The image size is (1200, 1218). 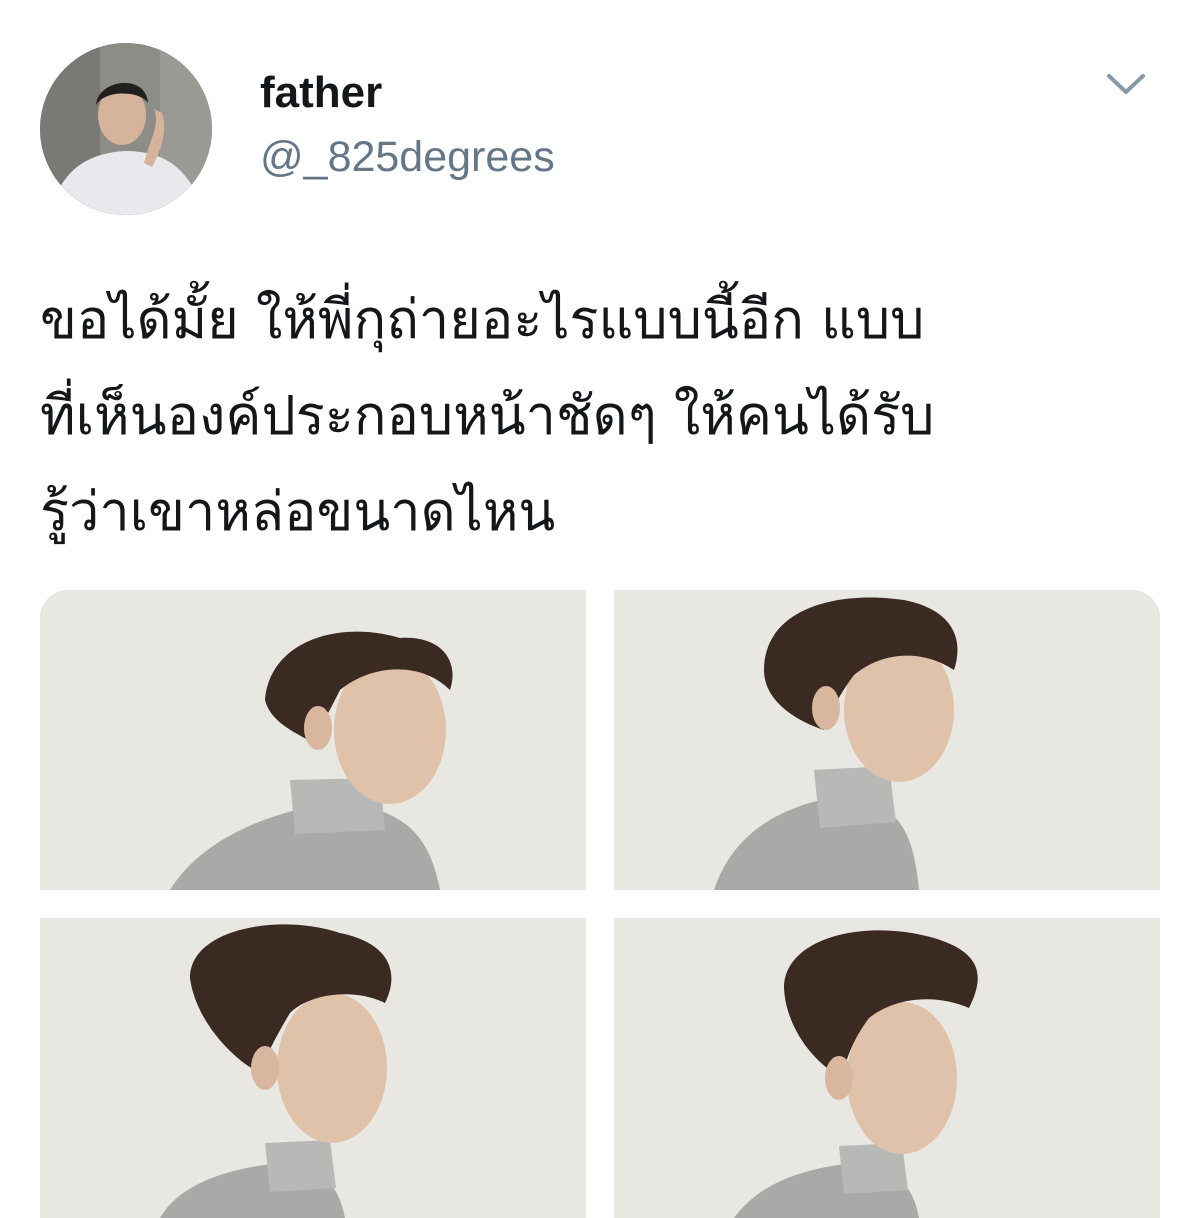 What do you see at coordinates (407, 157) in the screenshot?
I see `author-handle: @_825degrees` at bounding box center [407, 157].